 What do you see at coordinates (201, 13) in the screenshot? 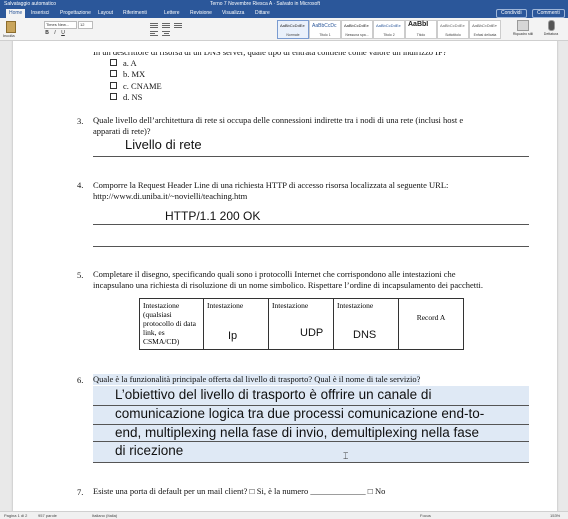
I see `tab-review: Revisione` at bounding box center [201, 13].